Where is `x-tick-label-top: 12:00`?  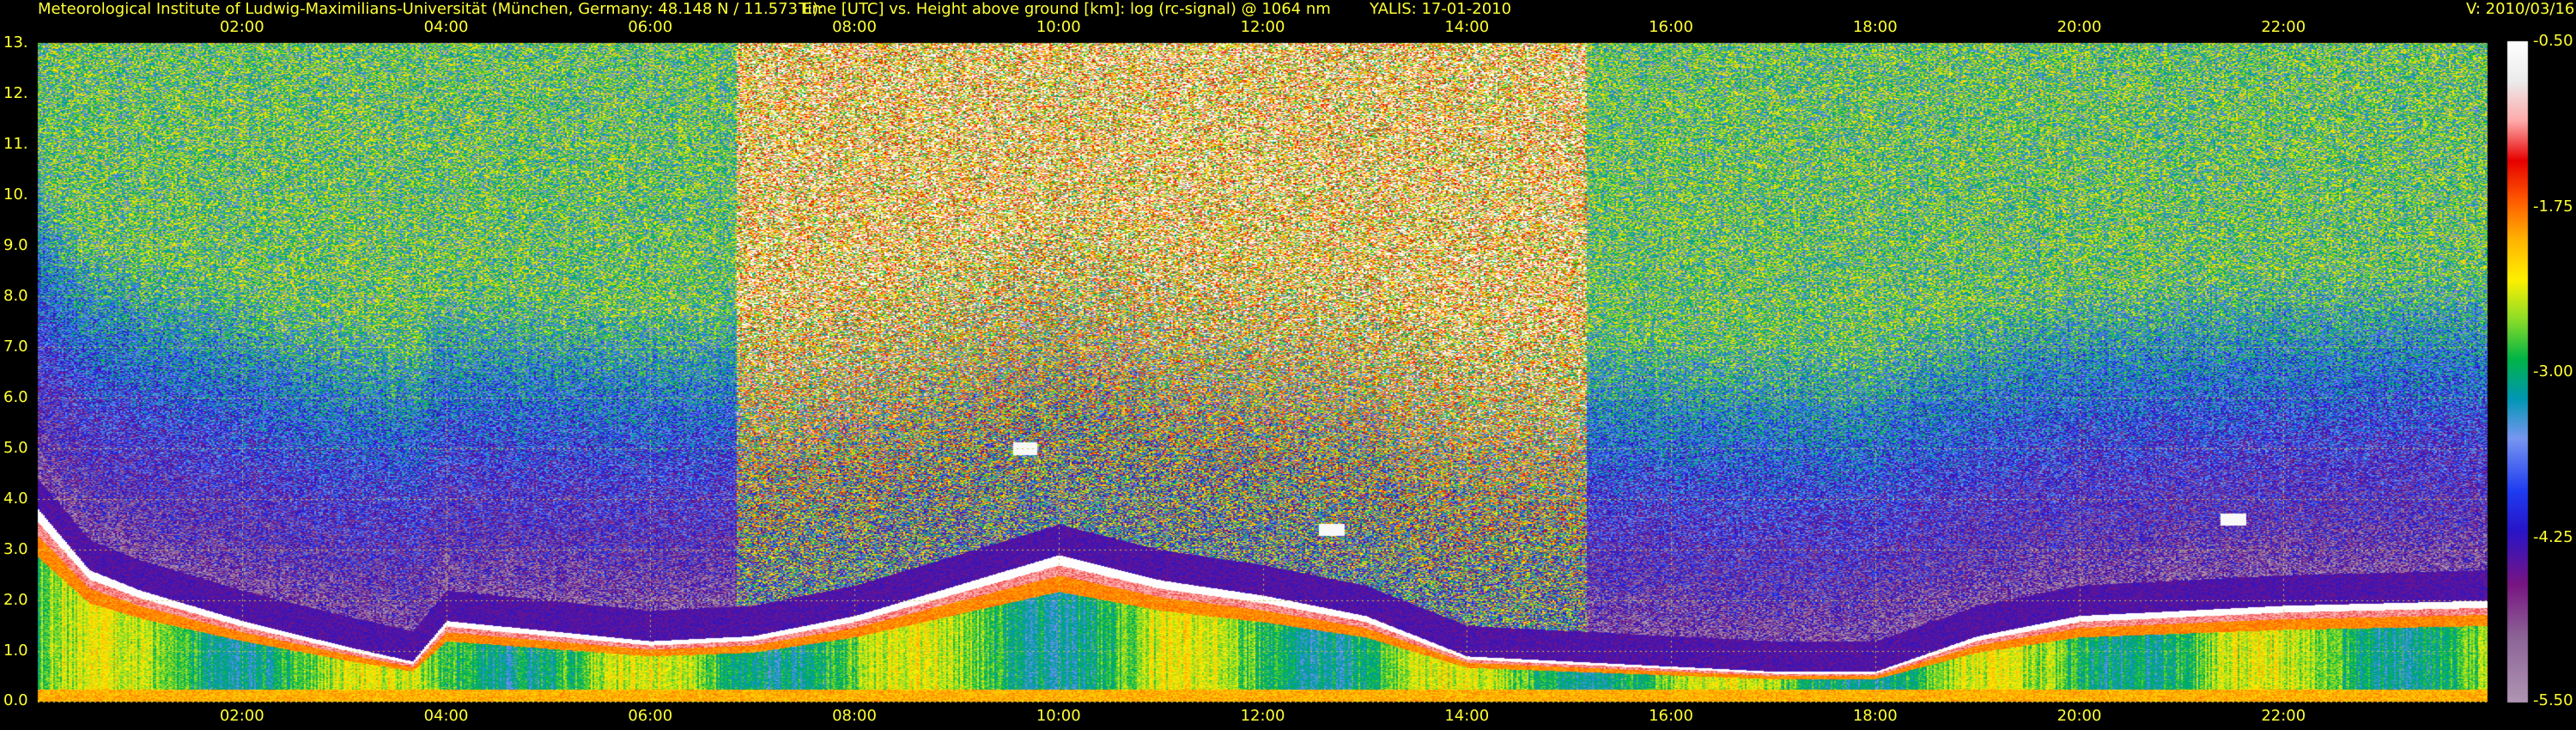
x-tick-label-top: 12:00 is located at coordinates (1262, 27).